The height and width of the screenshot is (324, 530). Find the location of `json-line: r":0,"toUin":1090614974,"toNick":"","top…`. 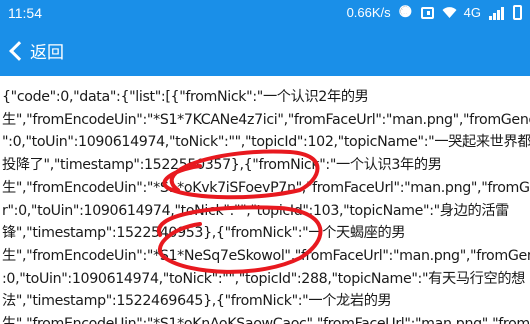

json-line: r":0,"toUin":1090614974,"toNick":"","top… is located at coordinates (255, 210).